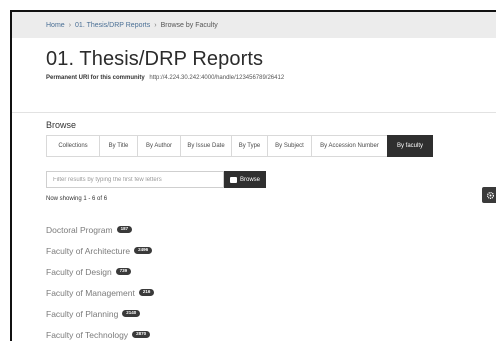 This screenshot has width=496, height=341. What do you see at coordinates (254, 112) in the screenshot?
I see `header-divider` at bounding box center [254, 112].